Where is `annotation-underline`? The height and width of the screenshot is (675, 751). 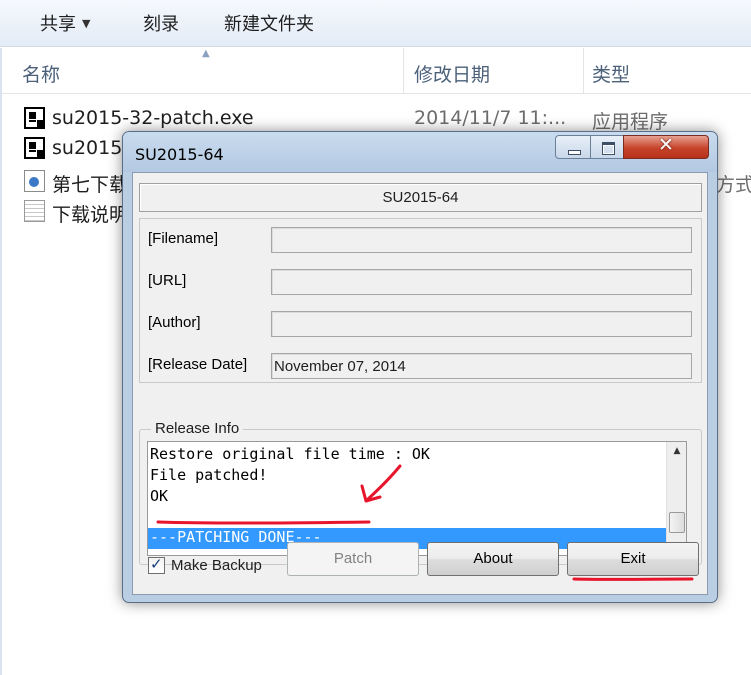 annotation-underline is located at coordinates (263, 522).